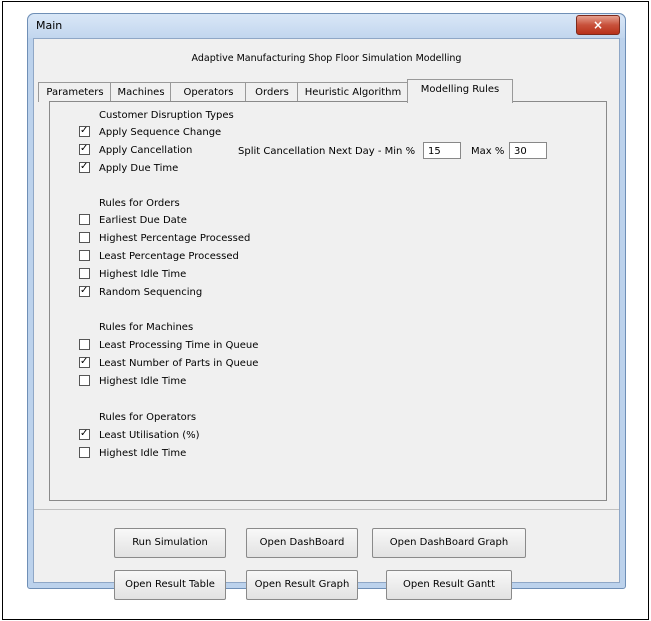 Image resolution: width=651 pixels, height=621 pixels. Describe the element at coordinates (132, 453) in the screenshot. I see `cb-operators-highest-idle-time: Highest Idle Time` at that location.